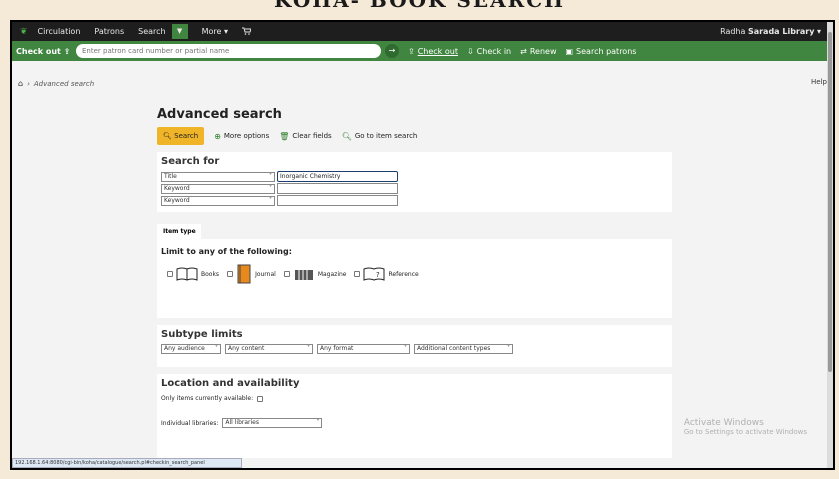 Image resolution: width=839 pixels, height=479 pixels. I want to click on search-term-input: Inorganic Chemistry, so click(337, 176).